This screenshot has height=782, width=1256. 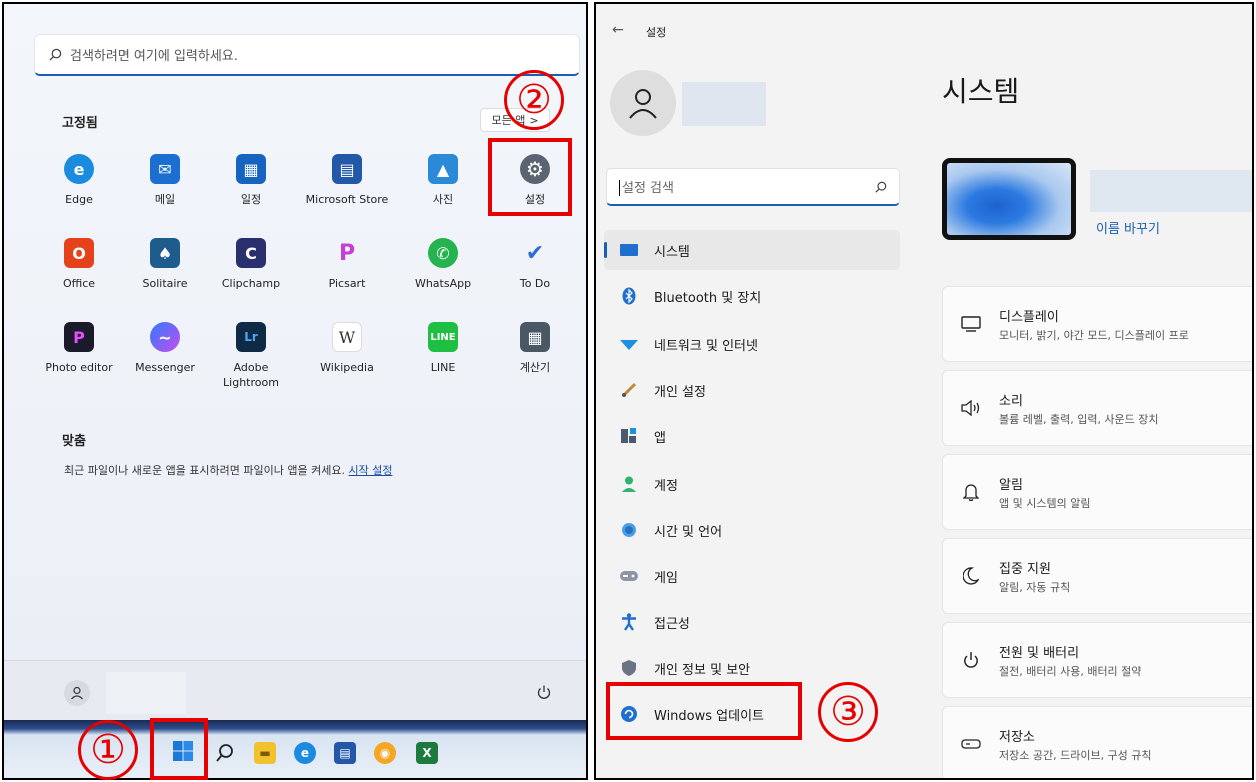 I want to click on start-settings-link: 시작 설정, so click(x=370, y=470).